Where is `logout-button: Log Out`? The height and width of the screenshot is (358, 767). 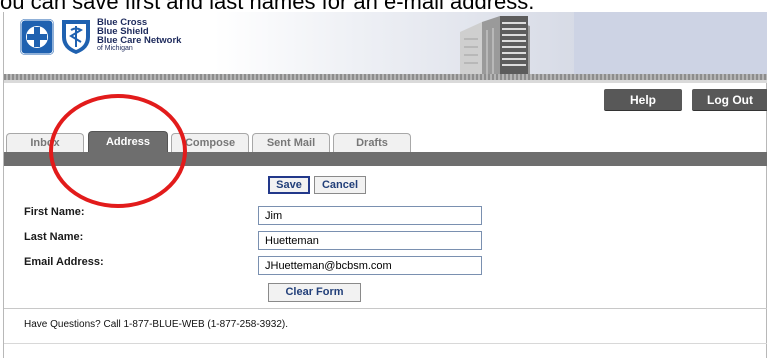
logout-button: Log Out is located at coordinates (729, 100).